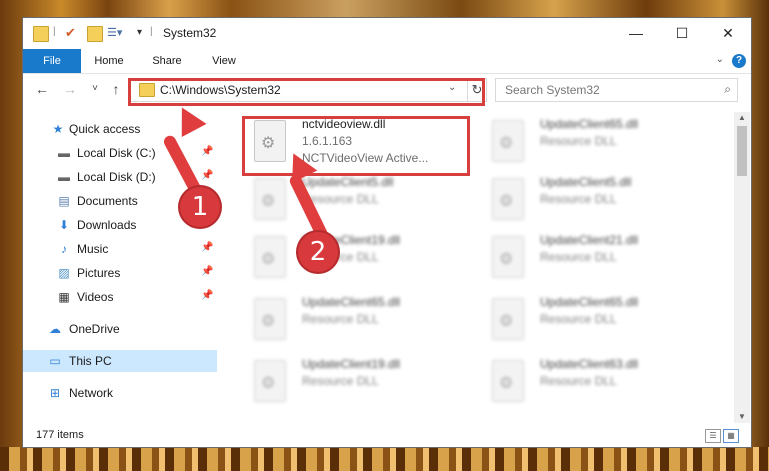 The width and height of the screenshot is (769, 471). Describe the element at coordinates (52, 61) in the screenshot. I see `tab-file: File` at that location.